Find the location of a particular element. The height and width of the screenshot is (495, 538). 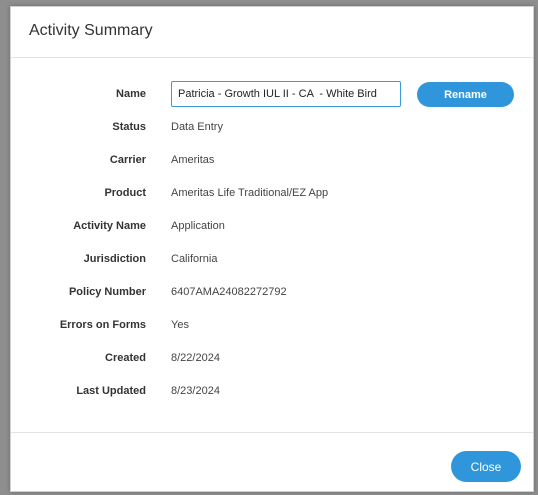

field-row-policy-number: Policy Number 6407AMA24082272792 is located at coordinates (272, 293).